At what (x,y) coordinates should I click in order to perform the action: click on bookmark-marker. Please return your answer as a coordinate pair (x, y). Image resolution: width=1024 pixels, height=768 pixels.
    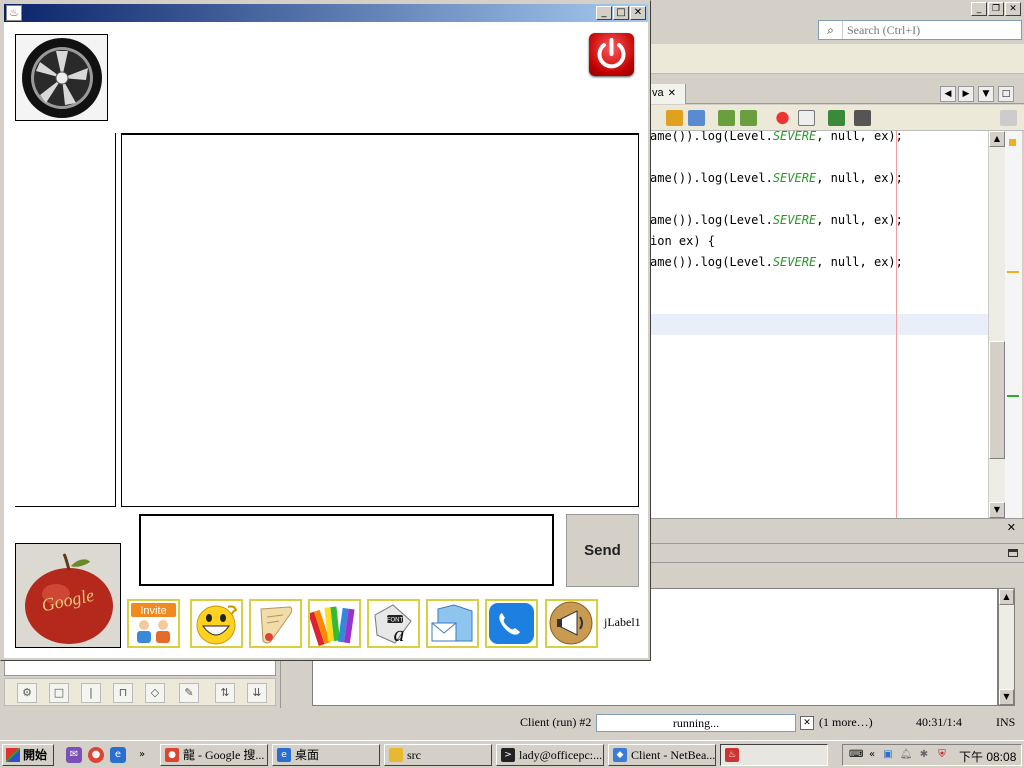
    Looking at the image, I should click on (1013, 396).